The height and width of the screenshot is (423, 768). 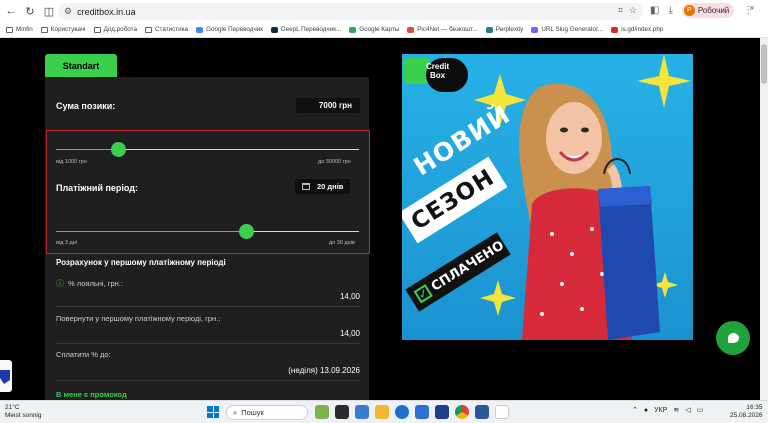 I want to click on volume-icon: ◁, so click(x=687, y=410).